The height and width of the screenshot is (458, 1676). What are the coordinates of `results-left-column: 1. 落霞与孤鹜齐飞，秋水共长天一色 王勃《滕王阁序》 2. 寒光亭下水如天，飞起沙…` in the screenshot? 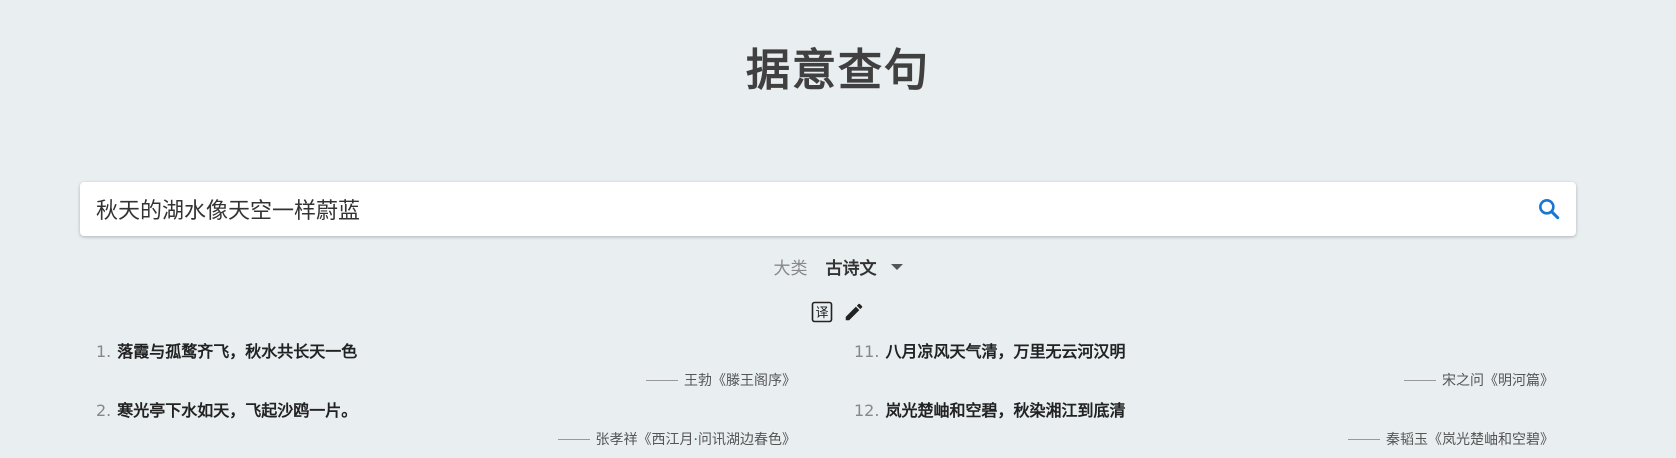 It's located at (452, 399).